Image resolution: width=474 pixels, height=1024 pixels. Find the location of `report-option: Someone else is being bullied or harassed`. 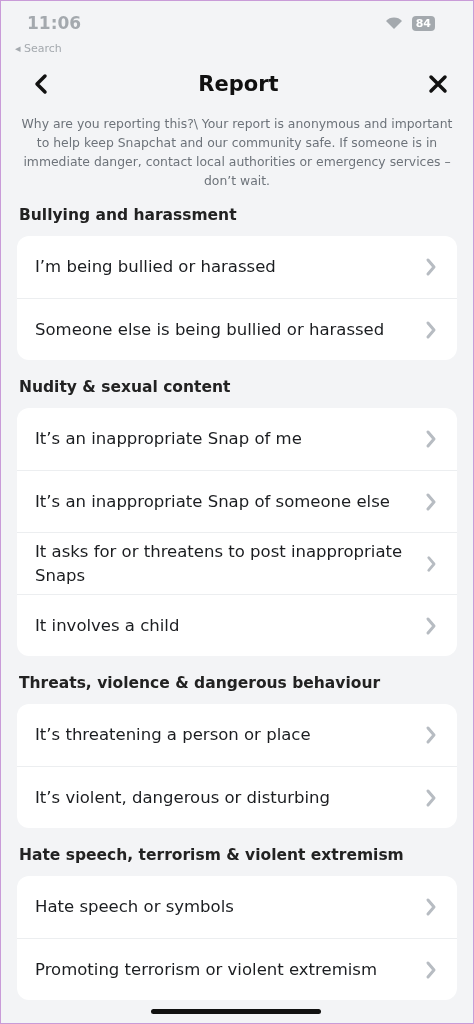

report-option: Someone else is being bullied or harassed is located at coordinates (237, 329).